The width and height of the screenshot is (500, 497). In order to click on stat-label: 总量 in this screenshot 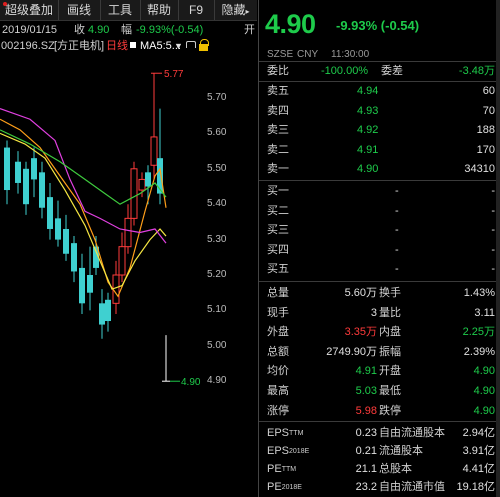, I will do `click(278, 293)`.